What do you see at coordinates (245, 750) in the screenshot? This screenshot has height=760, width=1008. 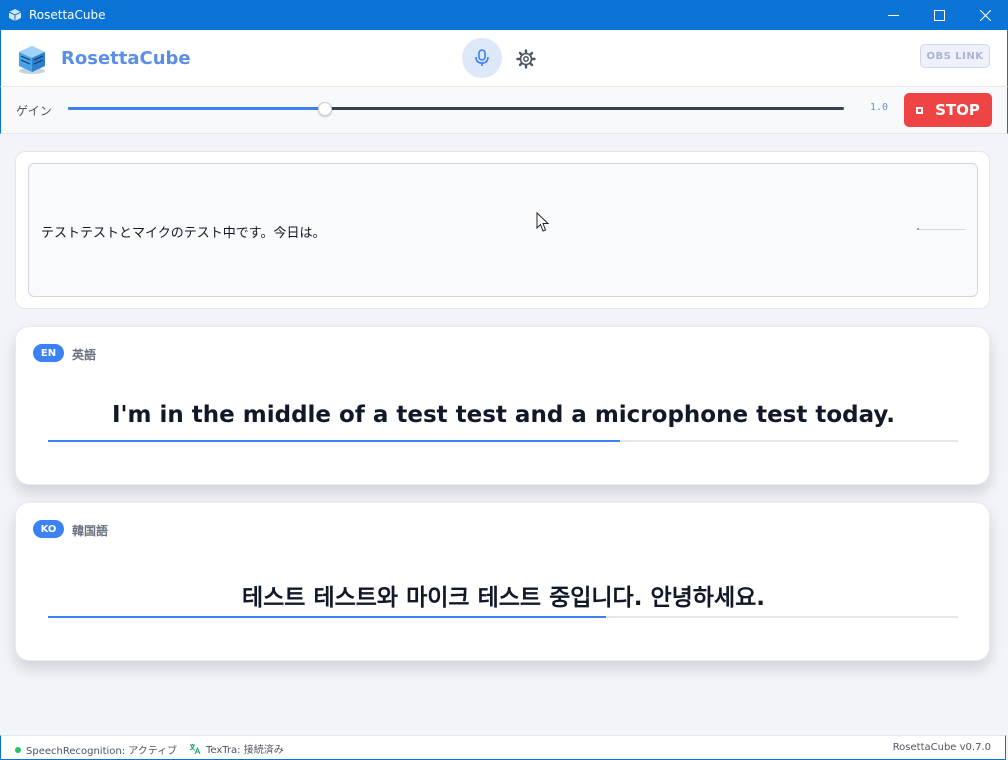 I see `textra-status-text: TexTra: 接続済み` at bounding box center [245, 750].